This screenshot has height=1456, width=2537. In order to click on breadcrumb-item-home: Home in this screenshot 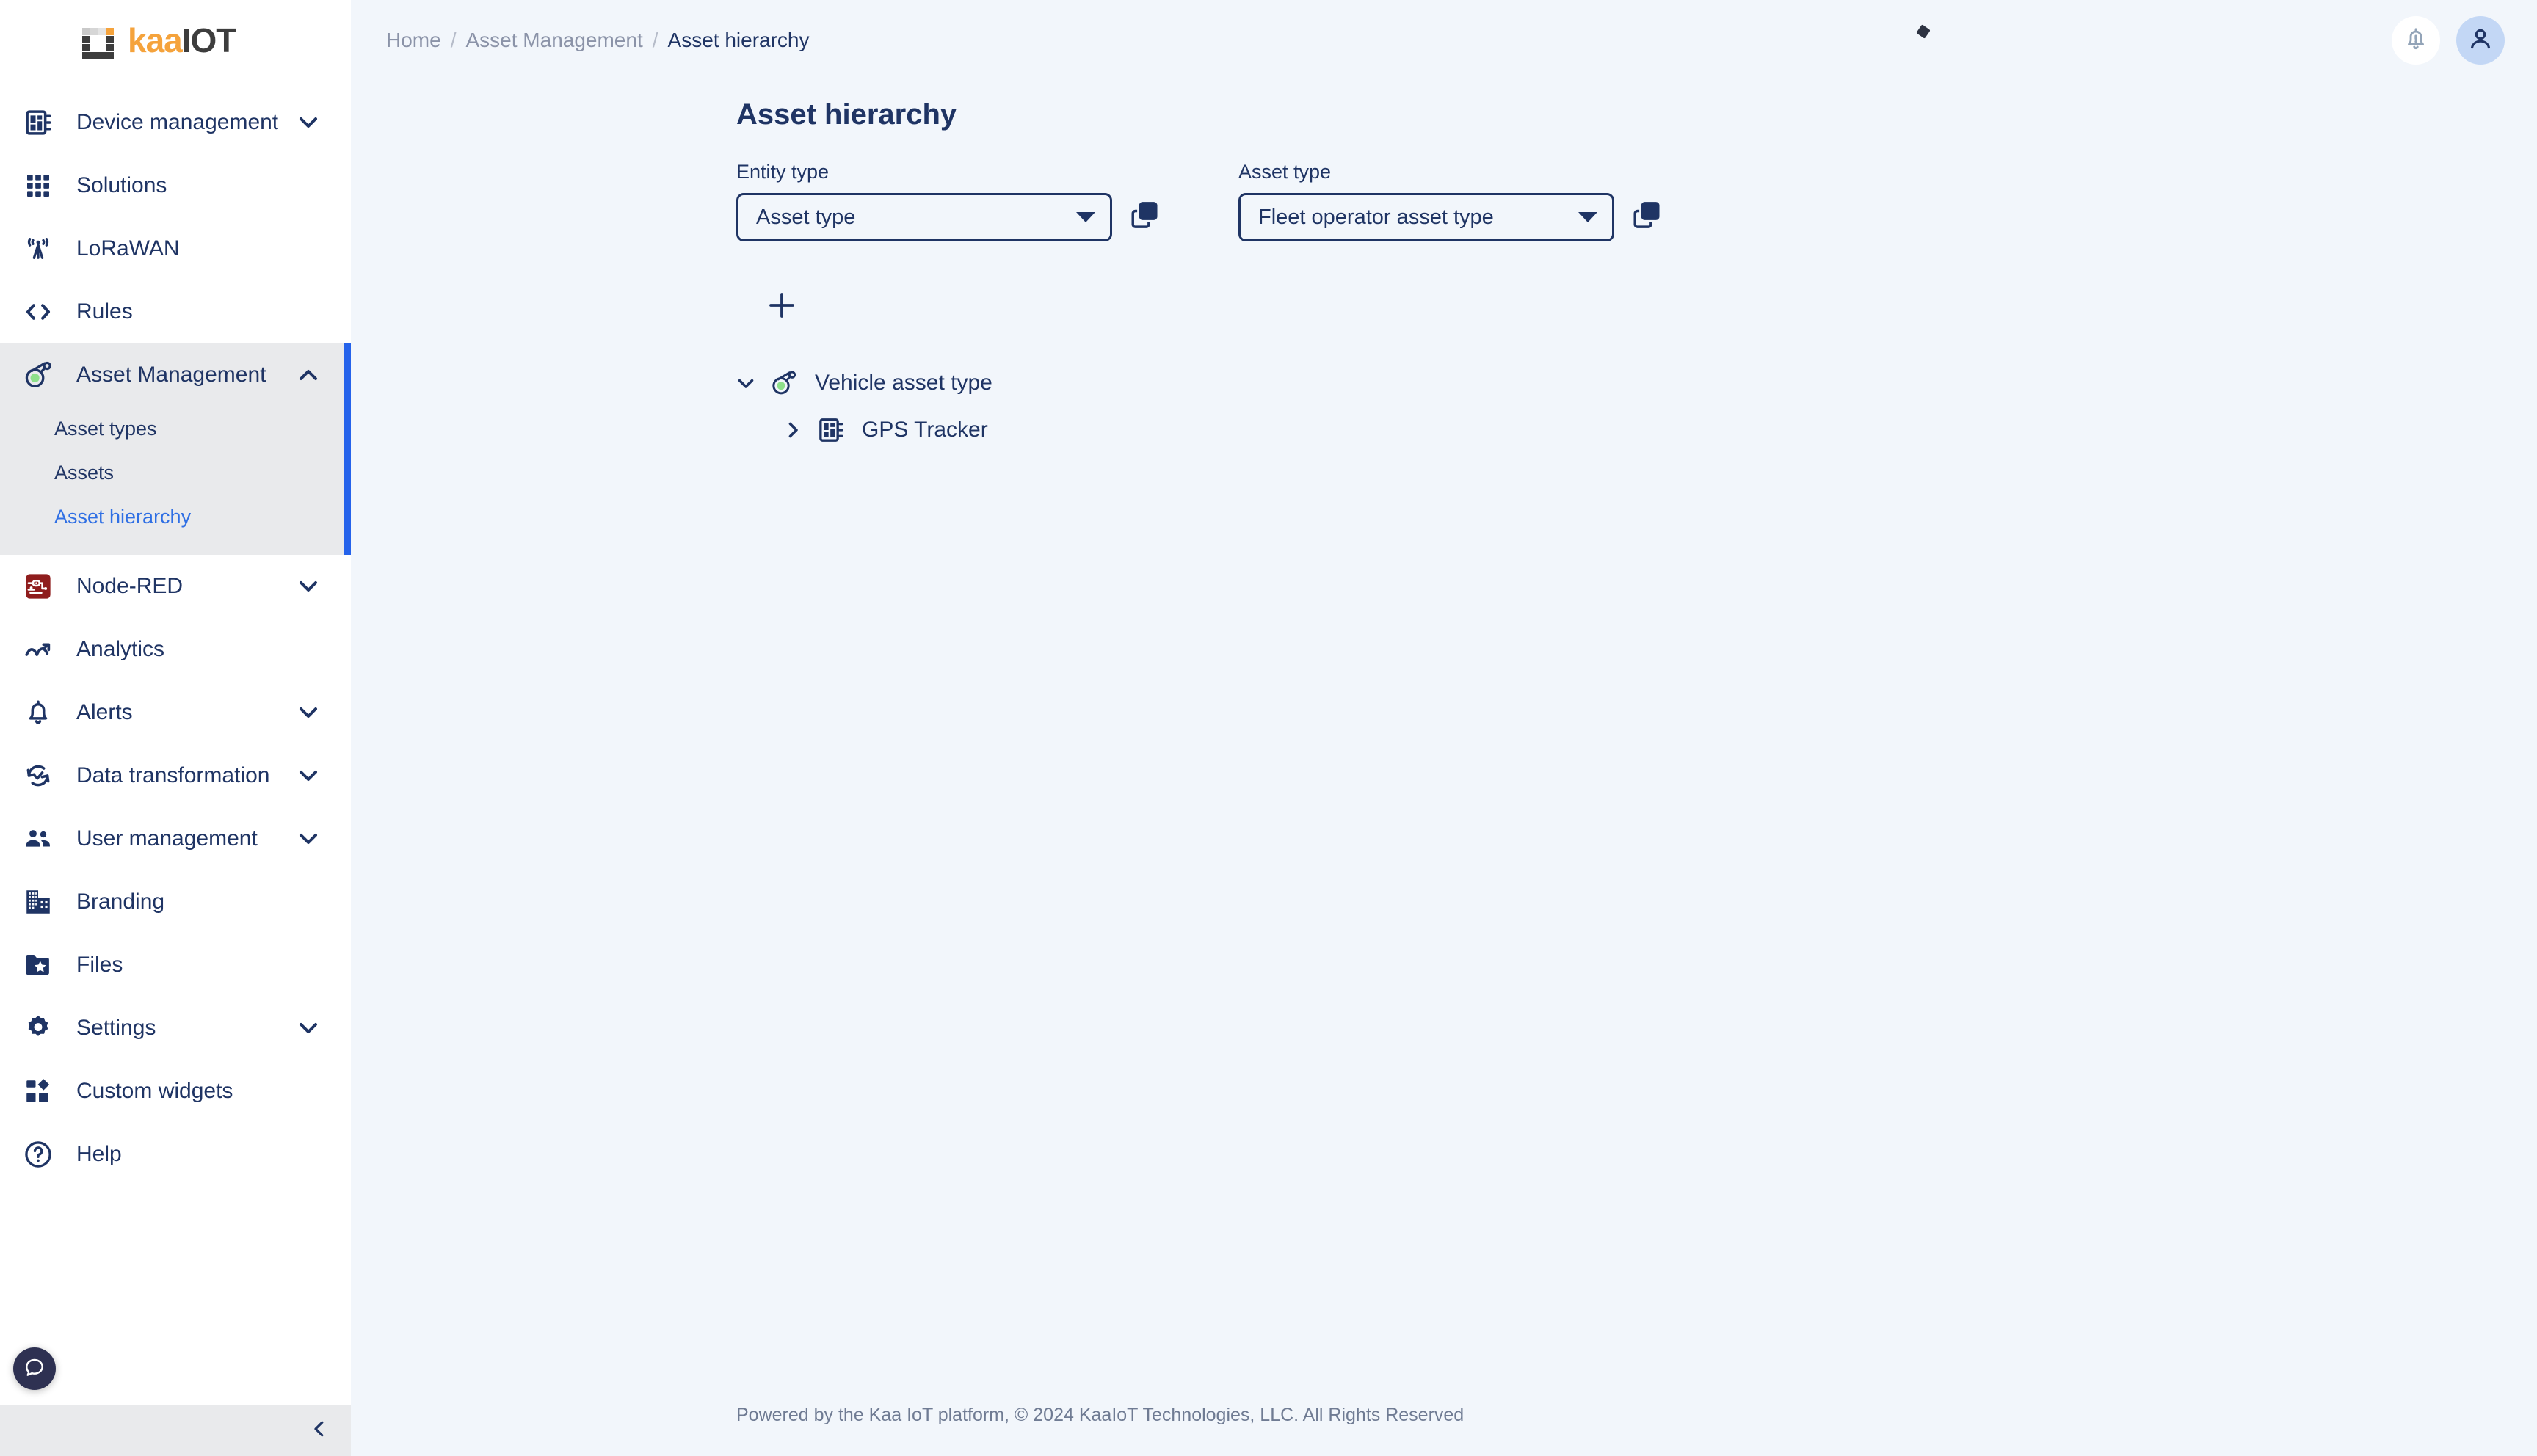, I will do `click(413, 40)`.